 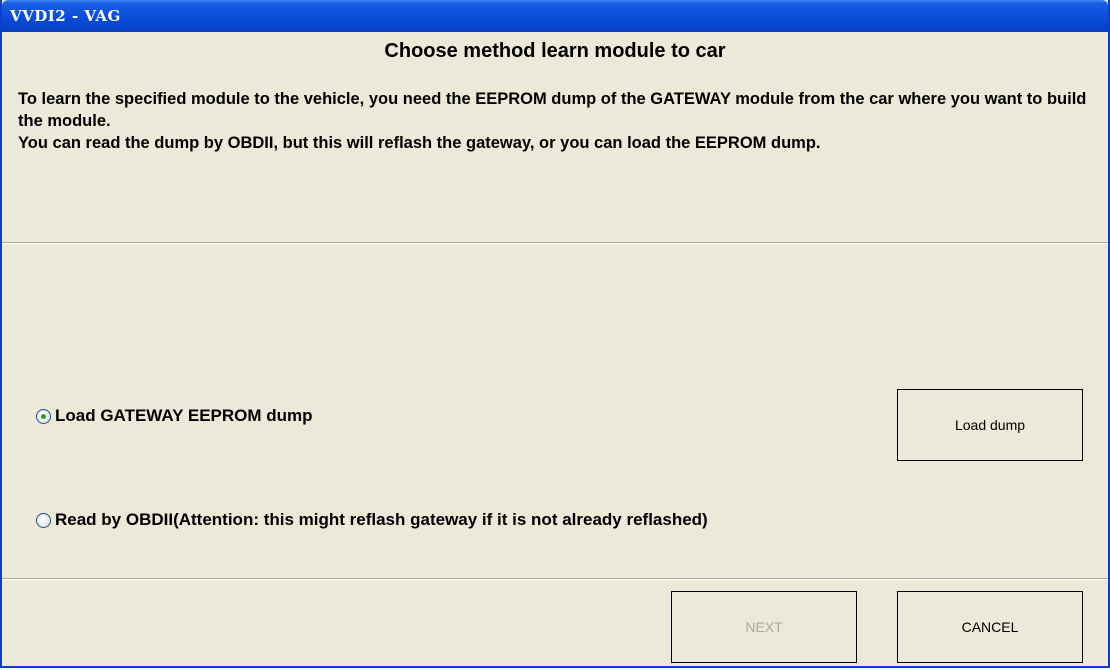 I want to click on load-dump-button-label: Load dump, so click(x=990, y=425).